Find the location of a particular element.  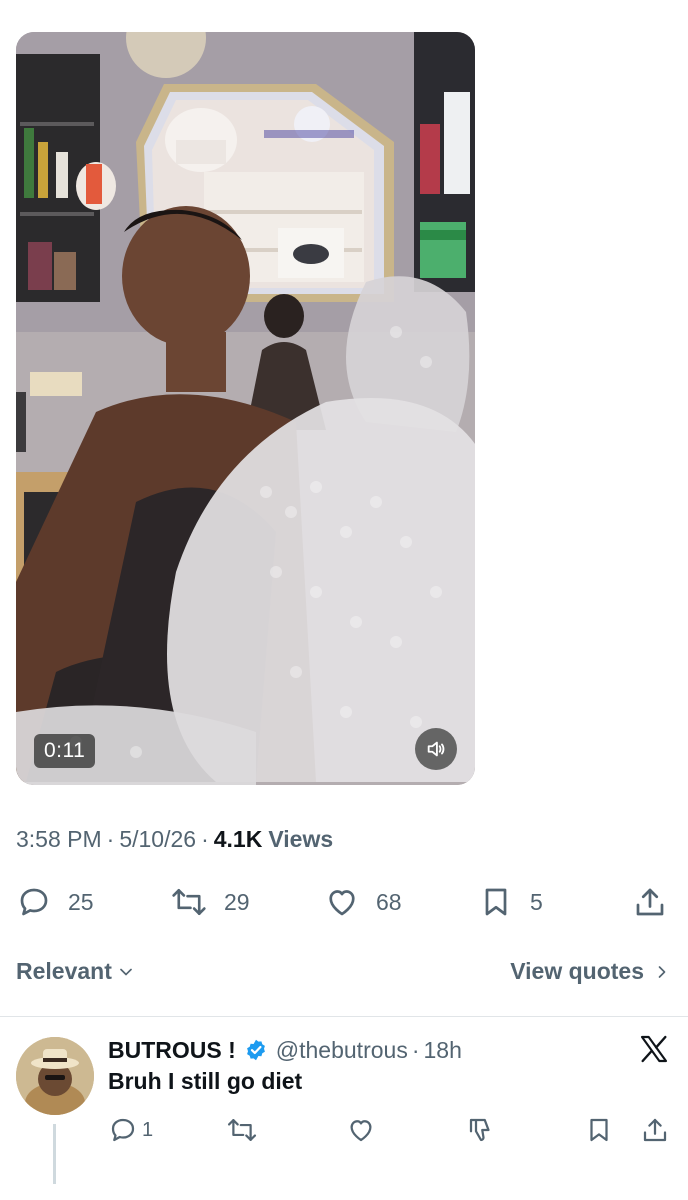

reply-reply-button: 1 is located at coordinates (130, 1130).